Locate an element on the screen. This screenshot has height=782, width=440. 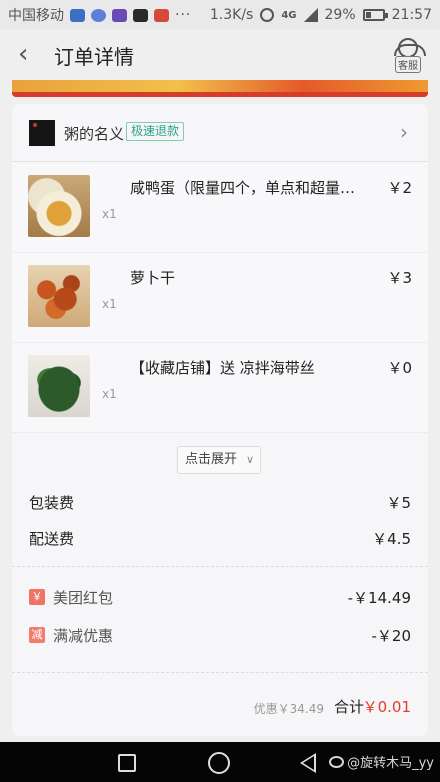
more-dots-icon: ··· is located at coordinates (183, 15).